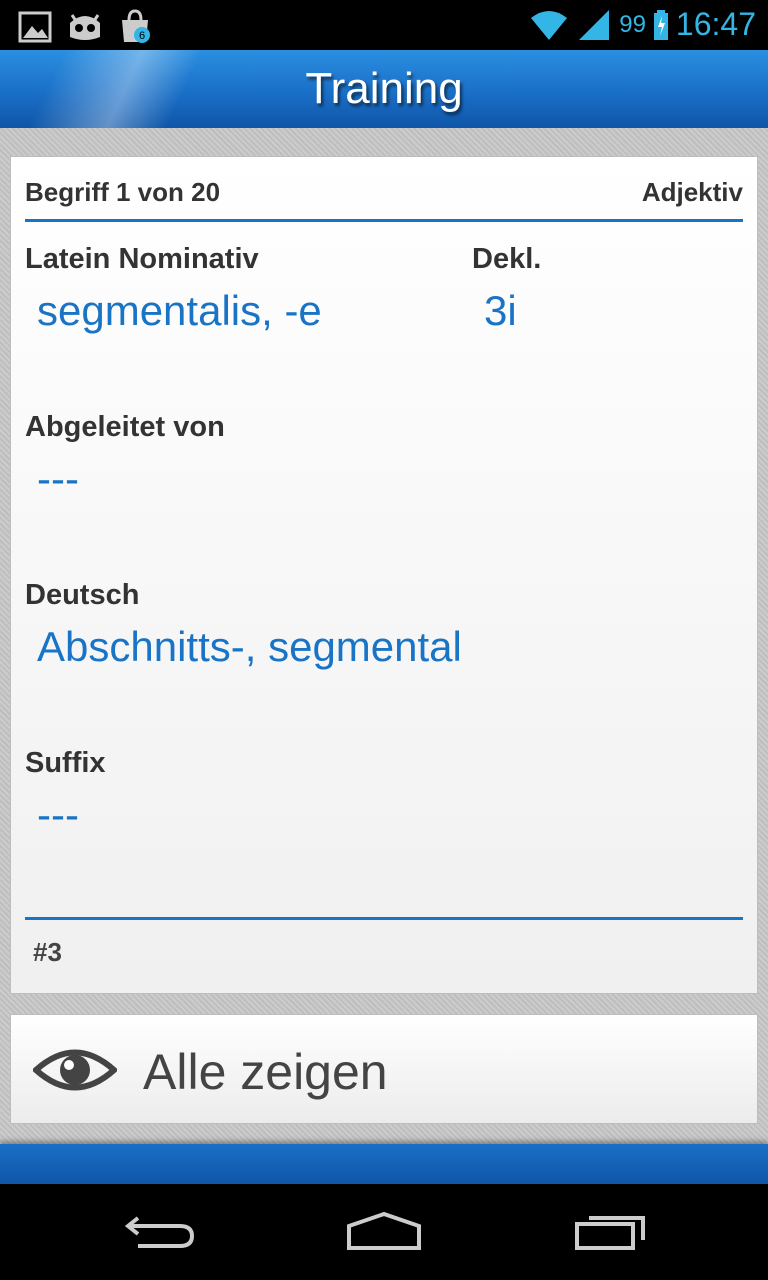 Image resolution: width=768 pixels, height=1280 pixels. Describe the element at coordinates (594, 24) in the screenshot. I see `signal-icon` at that location.